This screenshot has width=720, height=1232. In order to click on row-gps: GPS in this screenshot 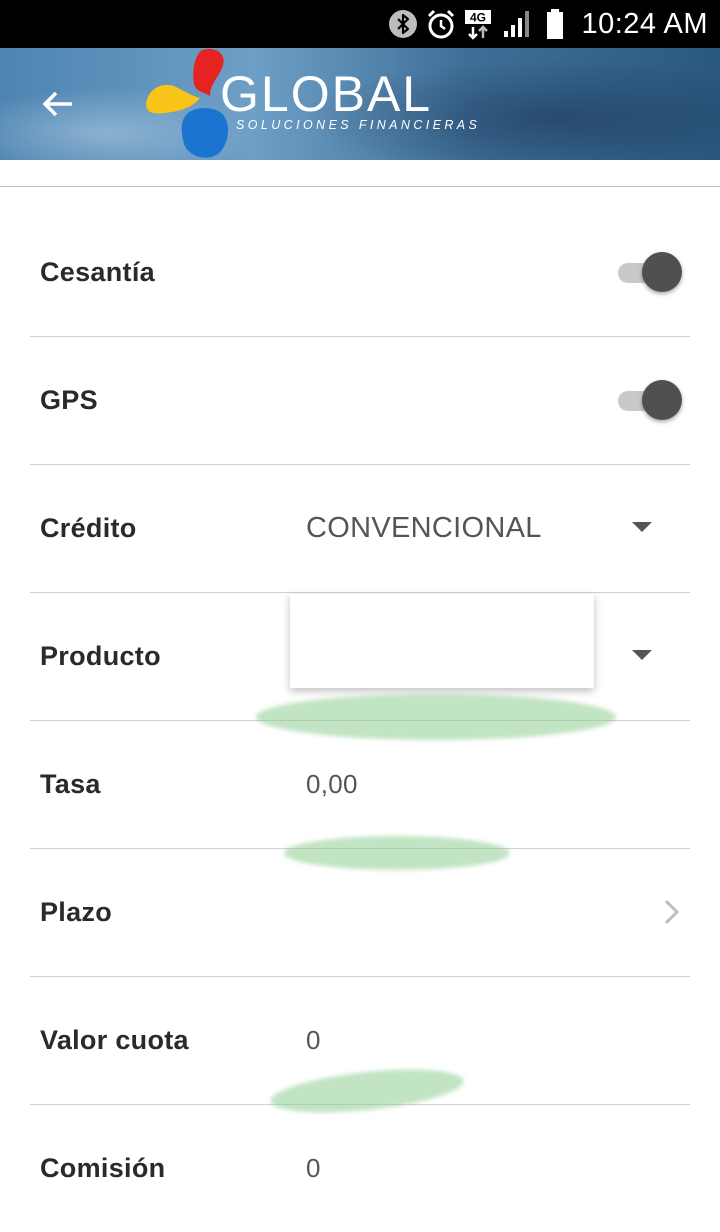, I will do `click(360, 400)`.